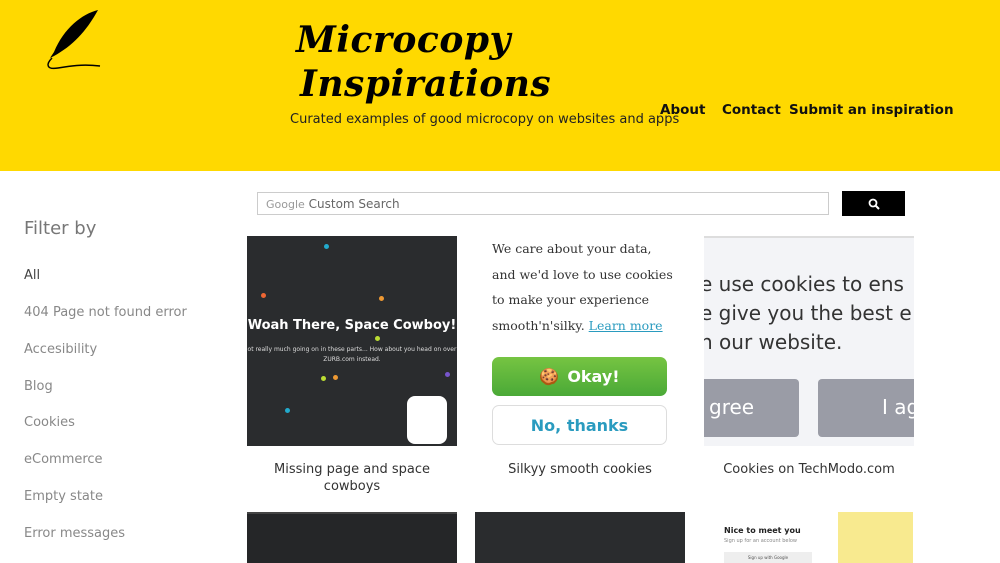 The width and height of the screenshot is (1000, 563). I want to click on search-input: Google Custom Search, so click(543, 203).